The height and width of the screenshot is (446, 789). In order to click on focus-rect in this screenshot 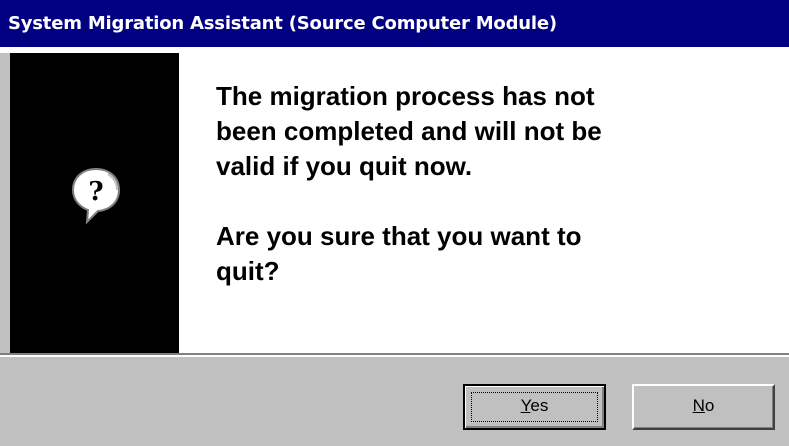, I will do `click(534, 407)`.